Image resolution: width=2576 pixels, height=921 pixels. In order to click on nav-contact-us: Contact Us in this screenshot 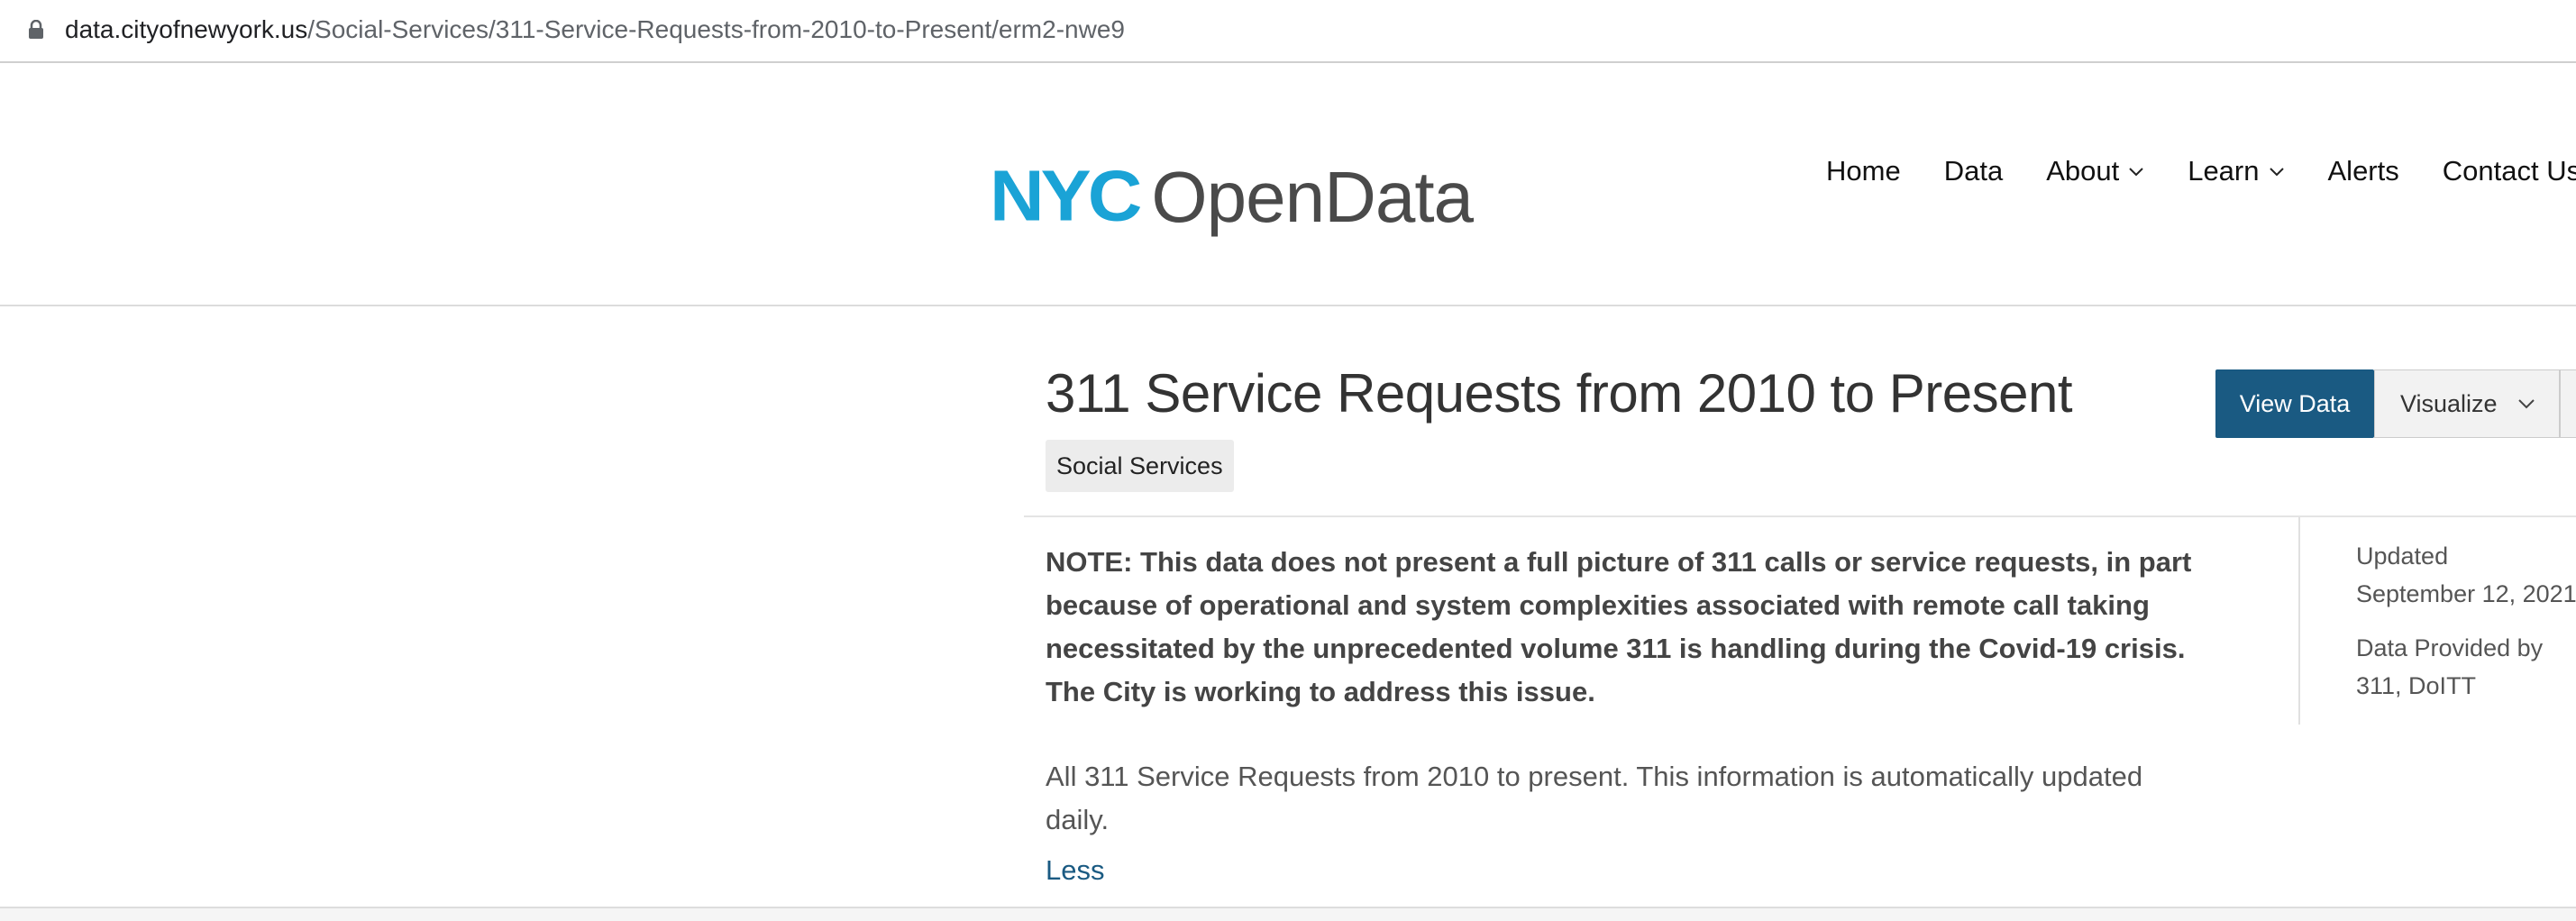, I will do `click(2509, 171)`.